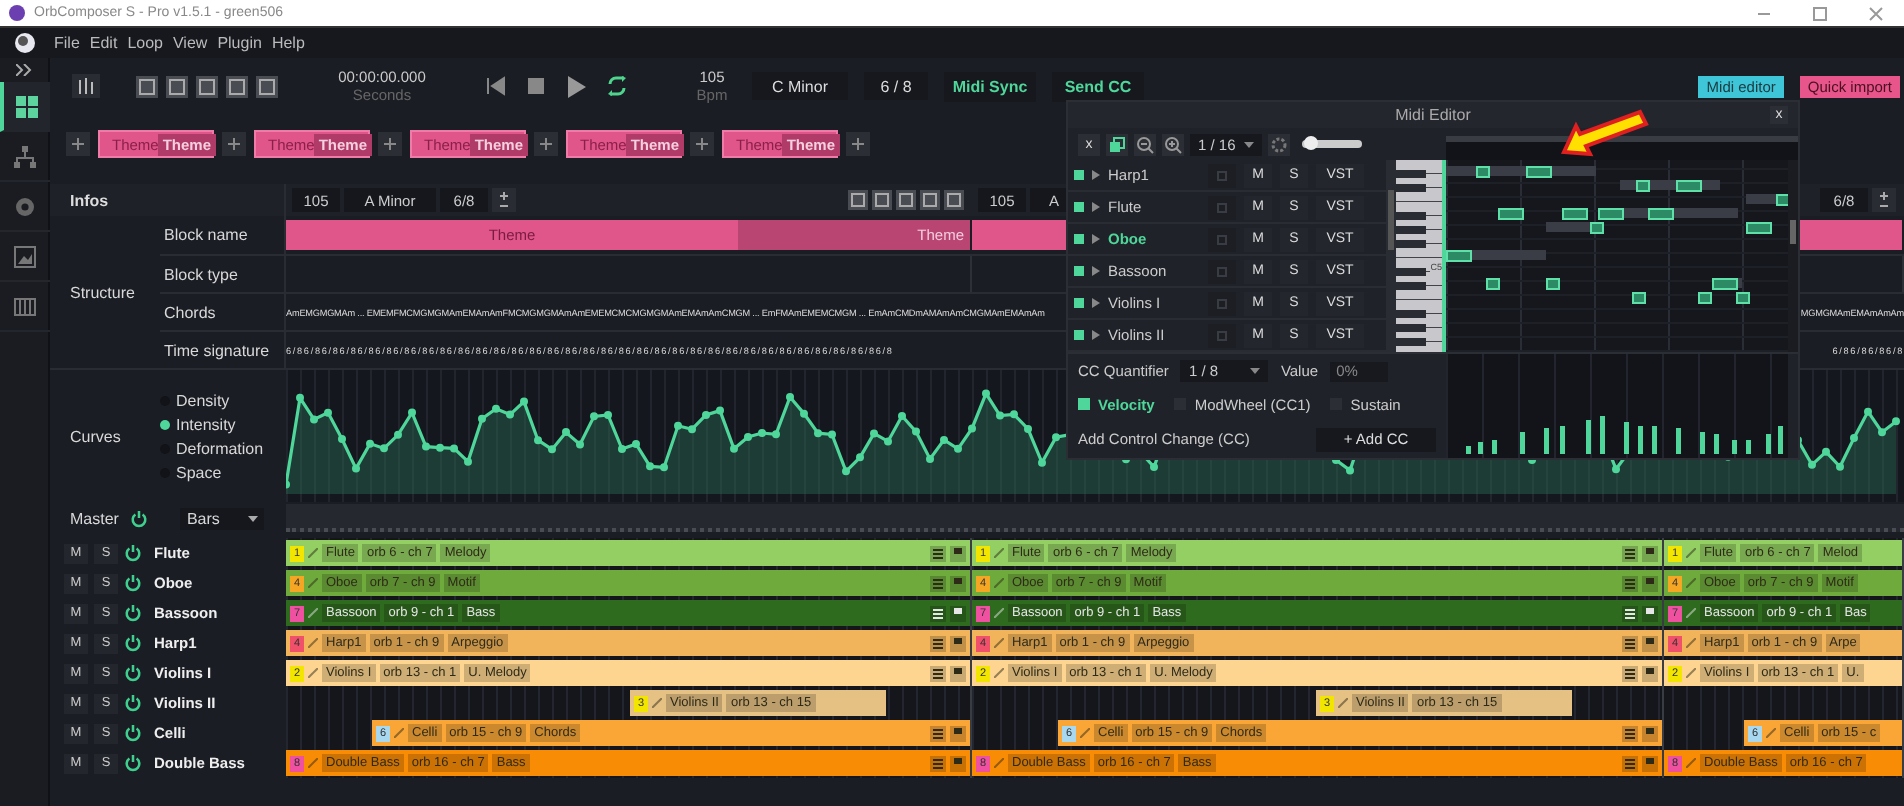 Image resolution: width=1904 pixels, height=806 pixels. What do you see at coordinates (288, 43) in the screenshot?
I see `menu-item: Help` at bounding box center [288, 43].